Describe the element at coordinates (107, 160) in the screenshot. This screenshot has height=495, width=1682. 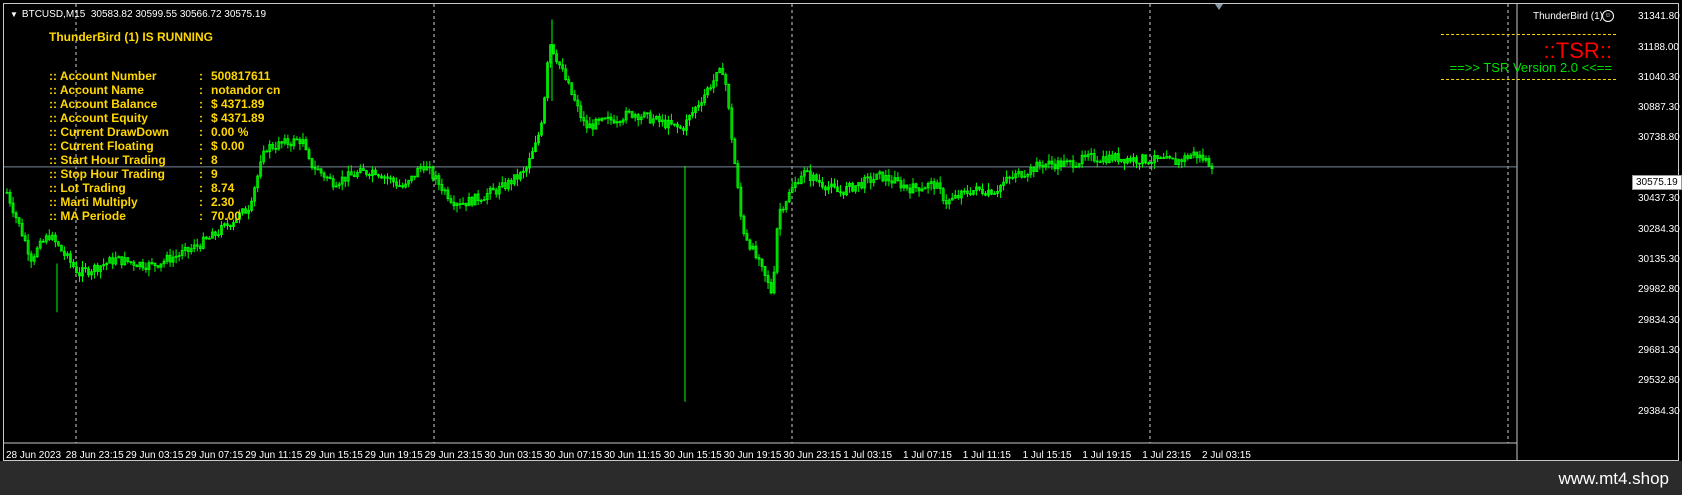
I see `info-label: :: Start Hour Trading` at that location.